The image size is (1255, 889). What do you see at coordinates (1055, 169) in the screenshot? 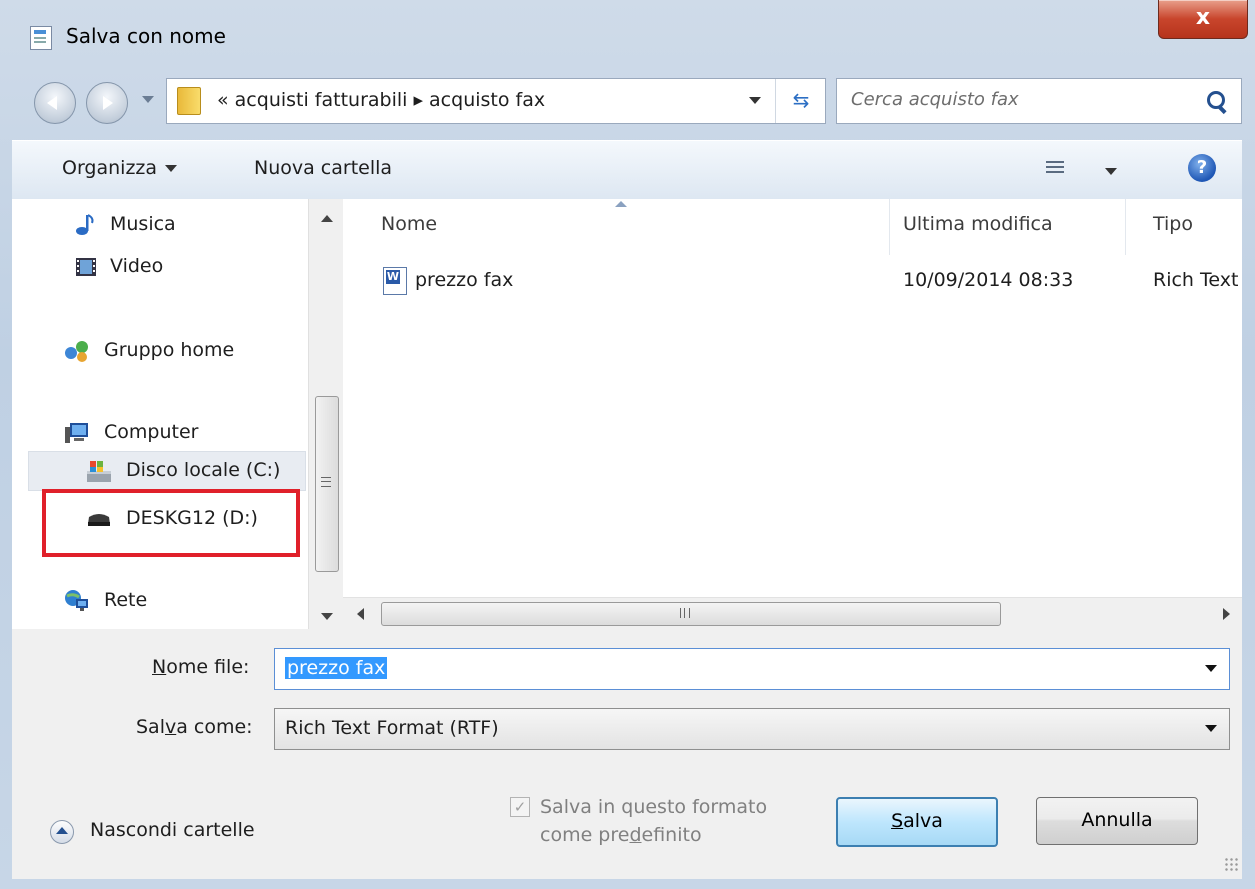
I see `view-options-icon` at bounding box center [1055, 169].